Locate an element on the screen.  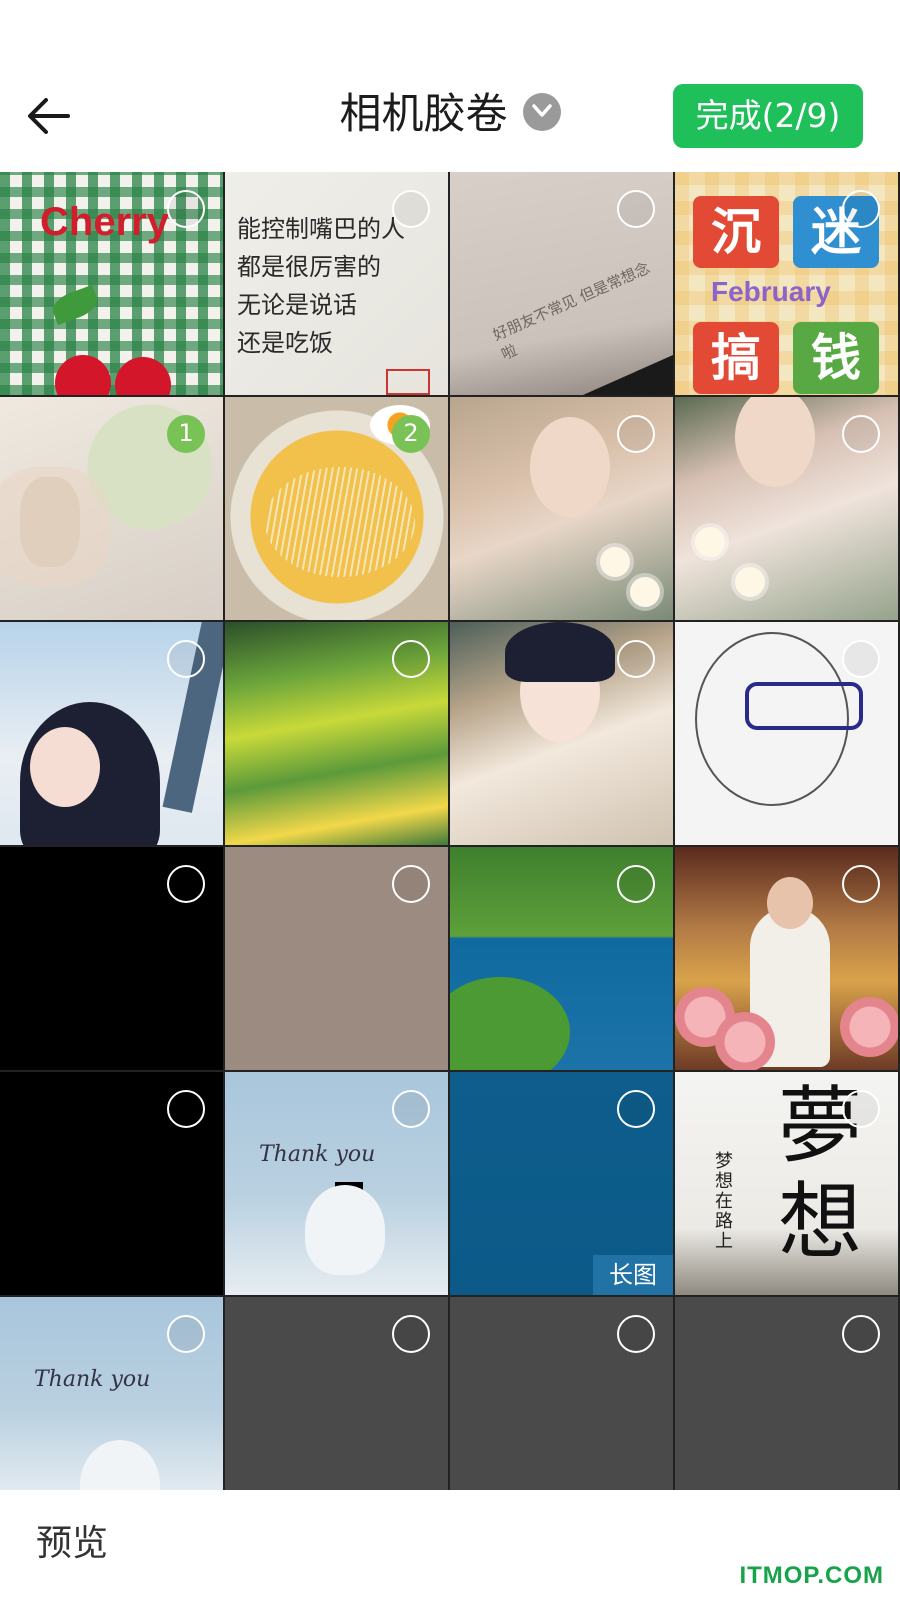
top-bar: 相机胶卷 完成(2/9) is located at coordinates (450, 85).